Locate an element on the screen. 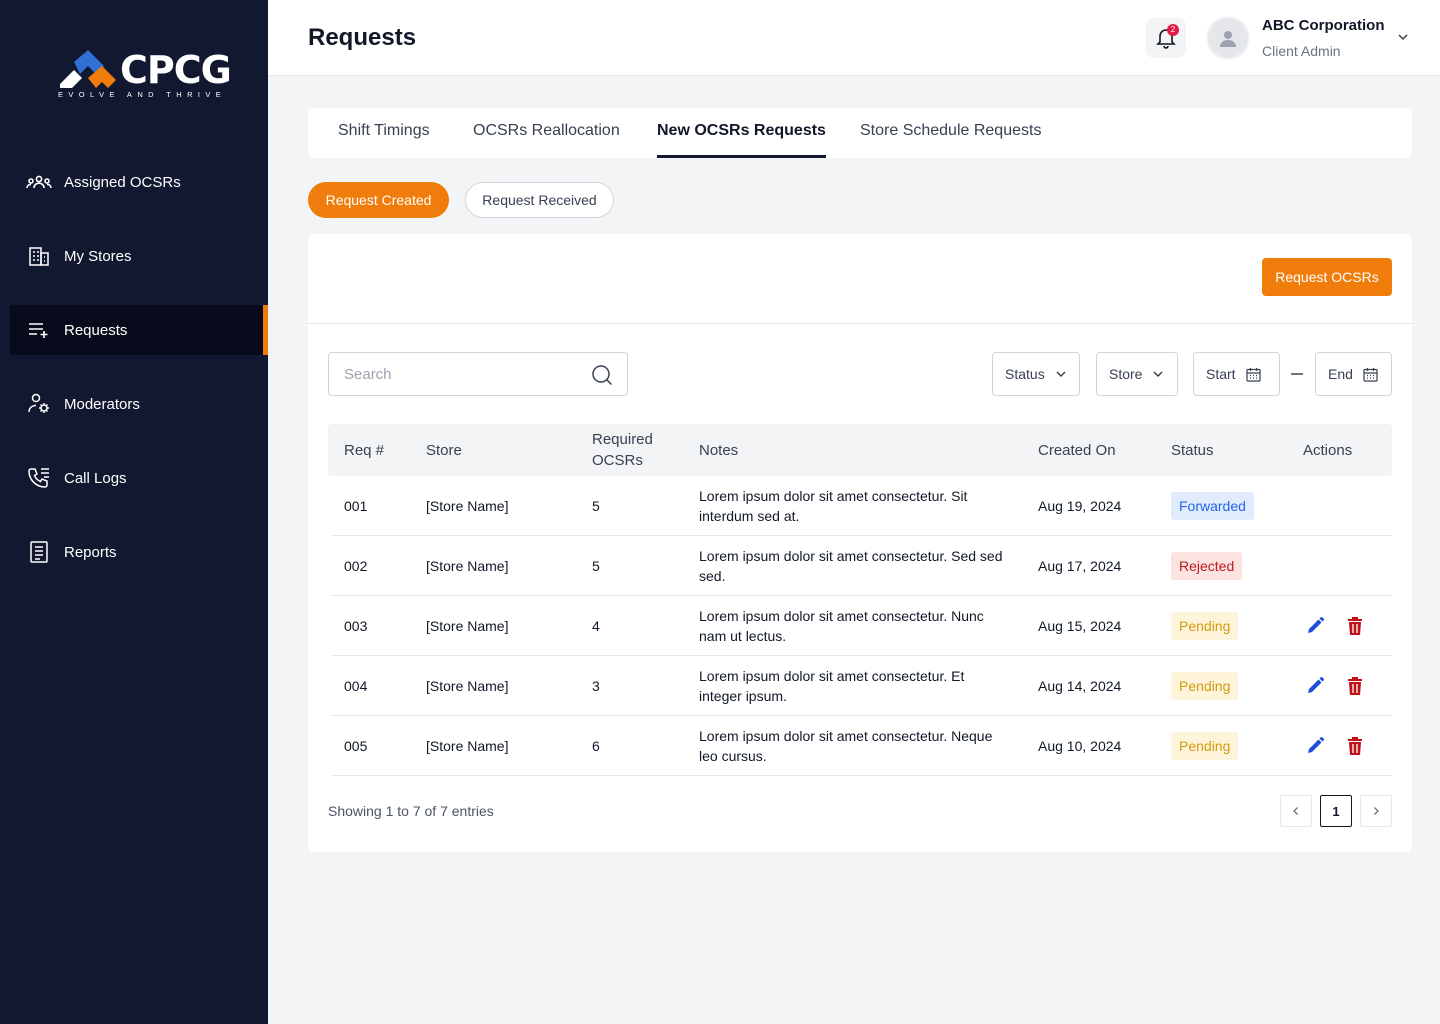 This screenshot has width=1440, height=1024. tab-ocsrs-reallocation: OCSRs Reallocation is located at coordinates (546, 133).